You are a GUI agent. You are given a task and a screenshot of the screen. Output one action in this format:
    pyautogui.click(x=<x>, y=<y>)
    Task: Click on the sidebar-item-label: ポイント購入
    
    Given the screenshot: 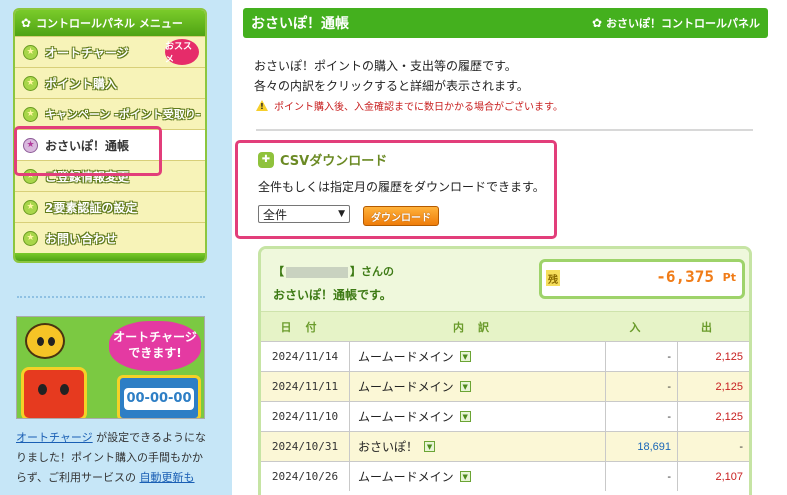 What is the action you would take?
    pyautogui.click(x=81, y=83)
    